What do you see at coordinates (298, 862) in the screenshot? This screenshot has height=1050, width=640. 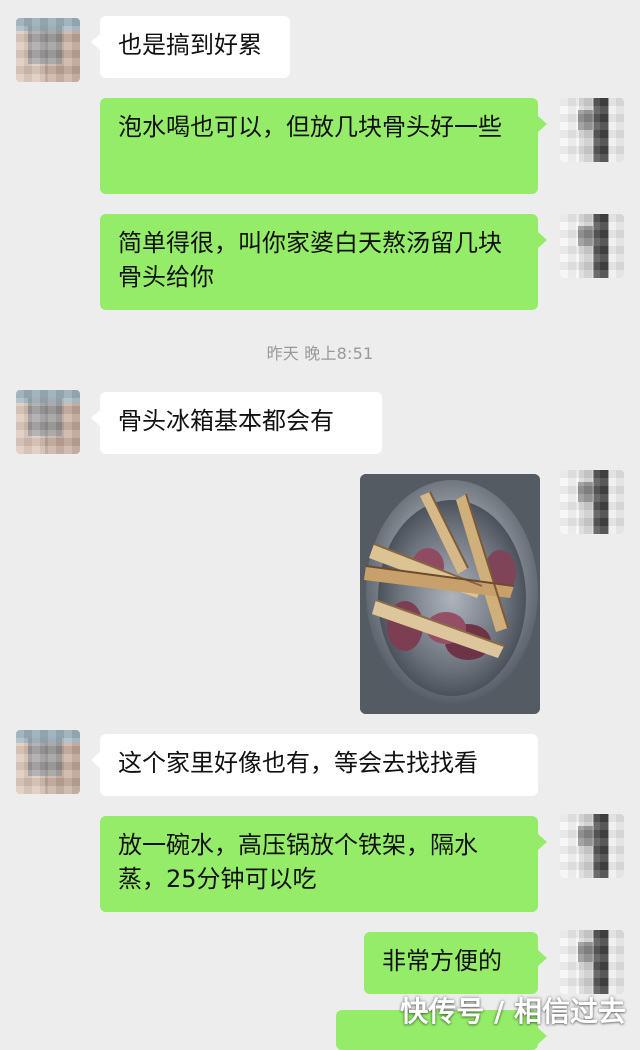 I see `message-text: 放一碗水，高压锅放个铁架，隔水蒸，25分钟可以吃` at bounding box center [298, 862].